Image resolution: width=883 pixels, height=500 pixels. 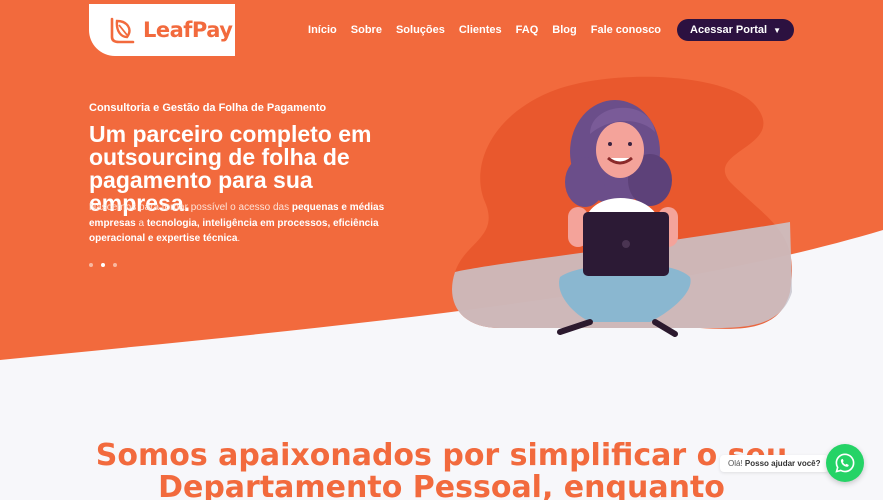 I want to click on nav-item-sobre: Sobre, so click(x=366, y=30).